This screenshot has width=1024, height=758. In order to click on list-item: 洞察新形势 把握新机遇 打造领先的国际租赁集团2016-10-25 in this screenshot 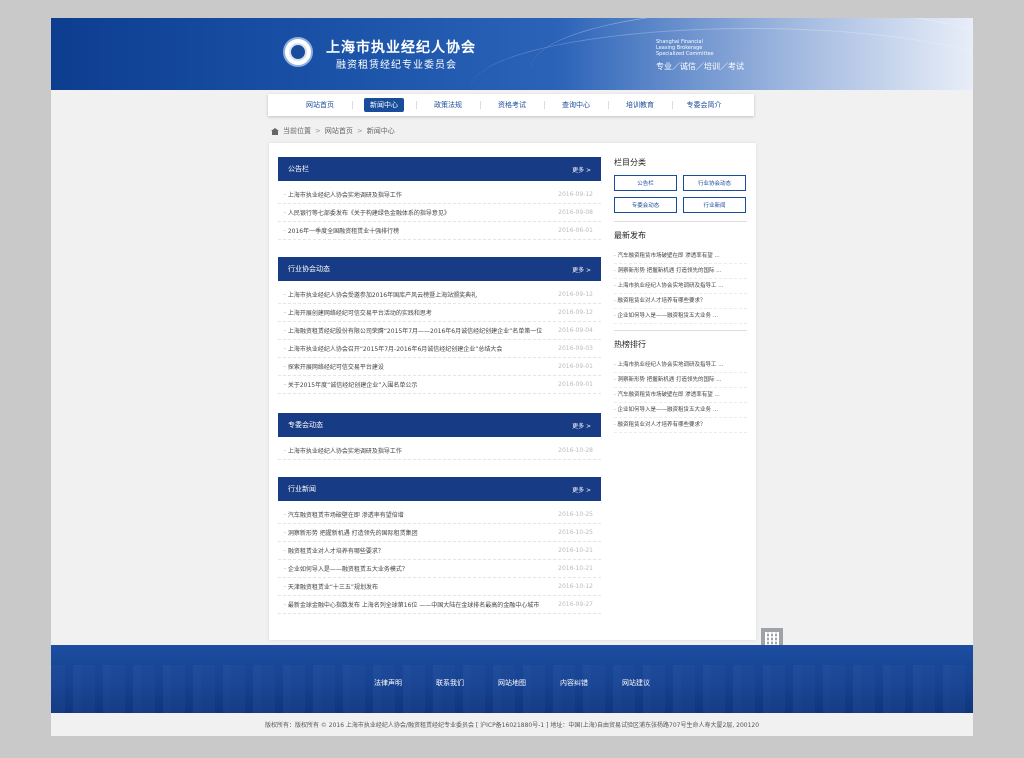, I will do `click(439, 533)`.